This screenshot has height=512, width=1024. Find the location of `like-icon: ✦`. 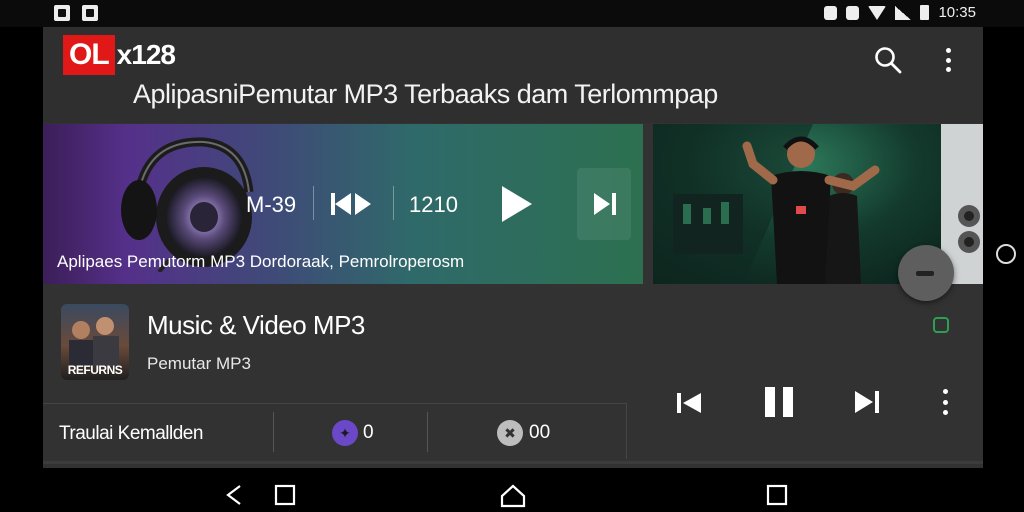

like-icon: ✦ is located at coordinates (345, 433).